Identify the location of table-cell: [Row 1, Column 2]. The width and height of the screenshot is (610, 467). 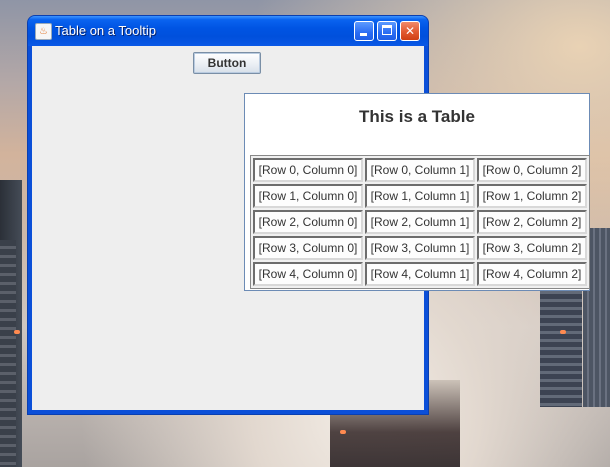
(532, 196).